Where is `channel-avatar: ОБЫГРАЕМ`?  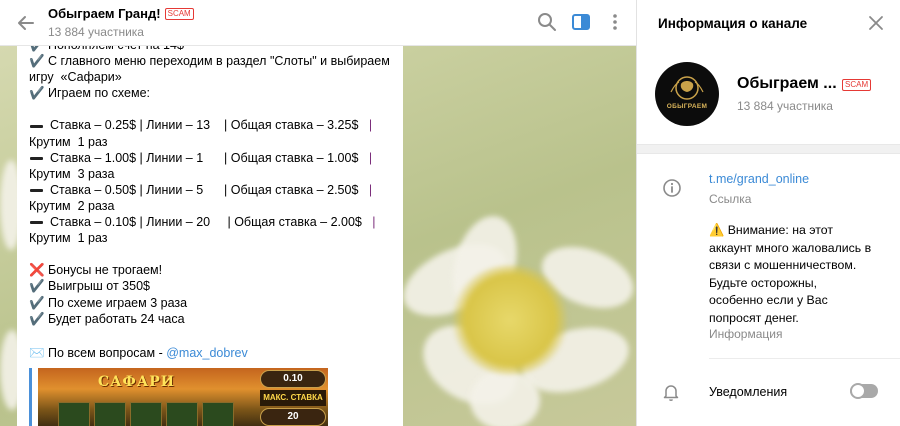
channel-avatar: ОБЫГРАЕМ is located at coordinates (687, 94).